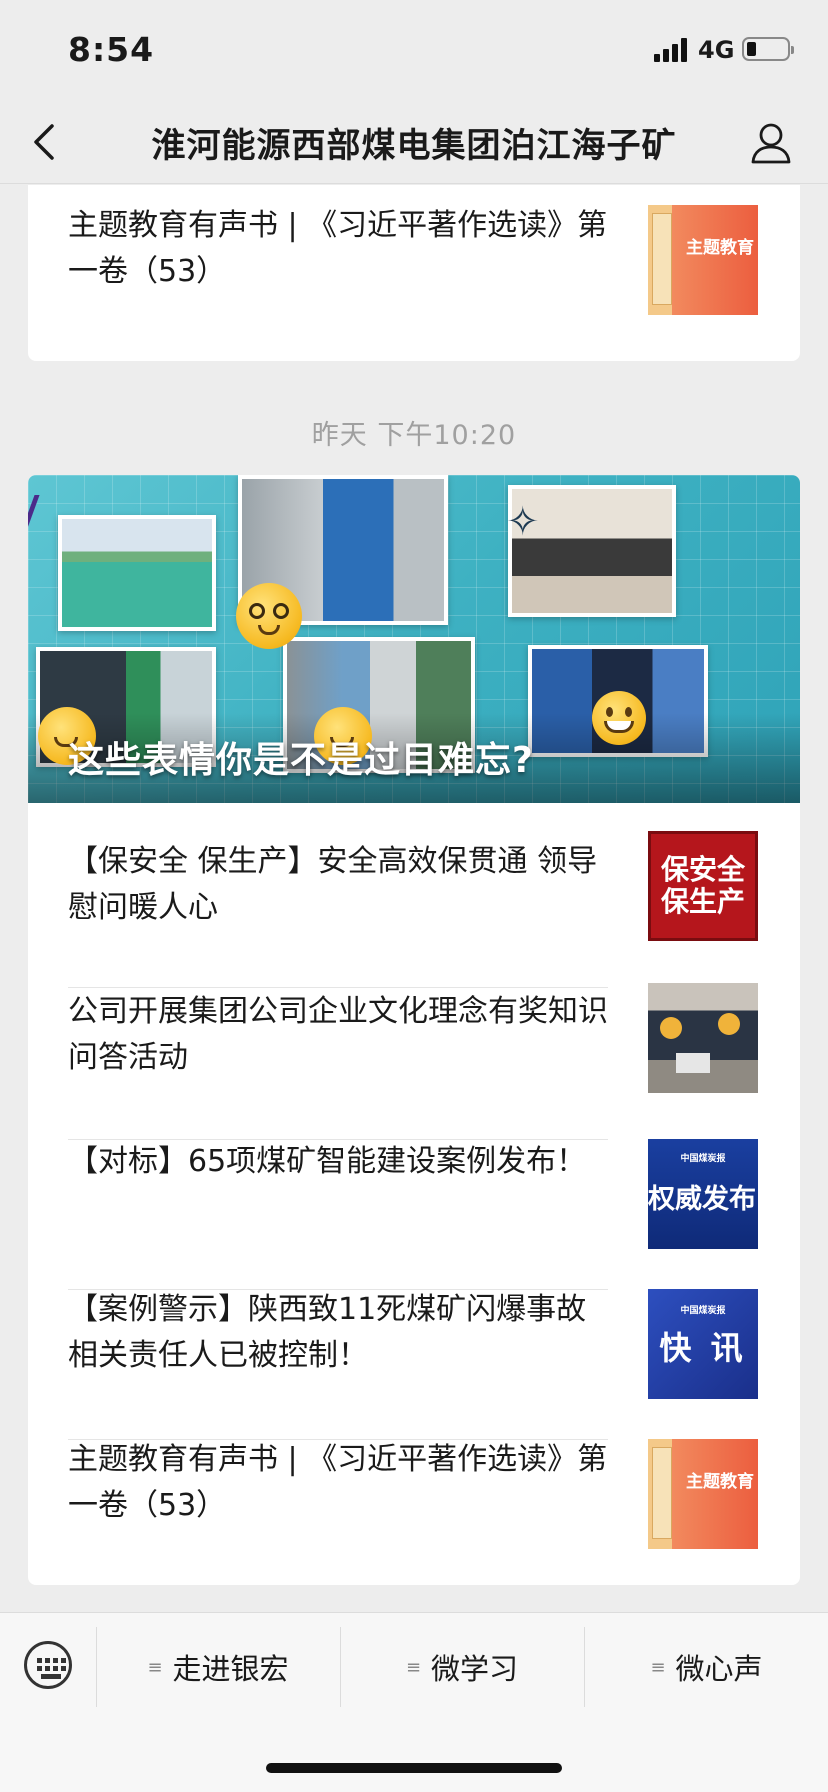 The height and width of the screenshot is (1792, 828). I want to click on article-thumbnail: 中国煤炭报 权威发布, so click(703, 1194).